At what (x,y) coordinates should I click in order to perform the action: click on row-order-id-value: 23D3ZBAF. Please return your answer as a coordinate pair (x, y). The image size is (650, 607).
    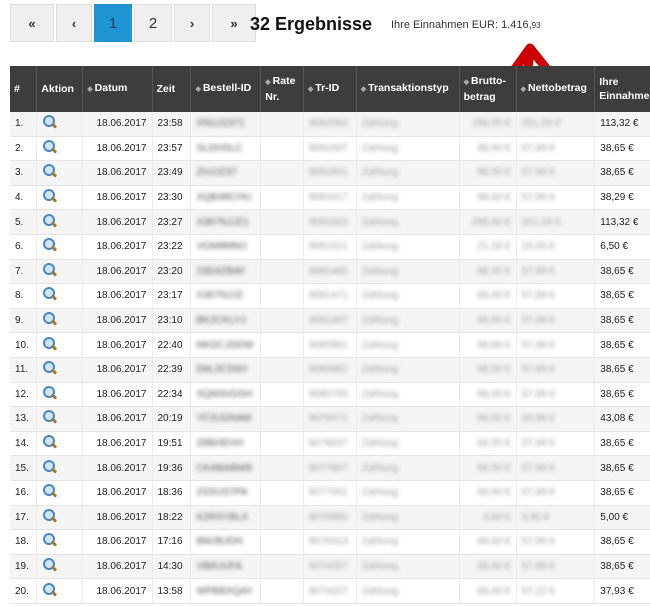
    Looking at the image, I should click on (221, 271).